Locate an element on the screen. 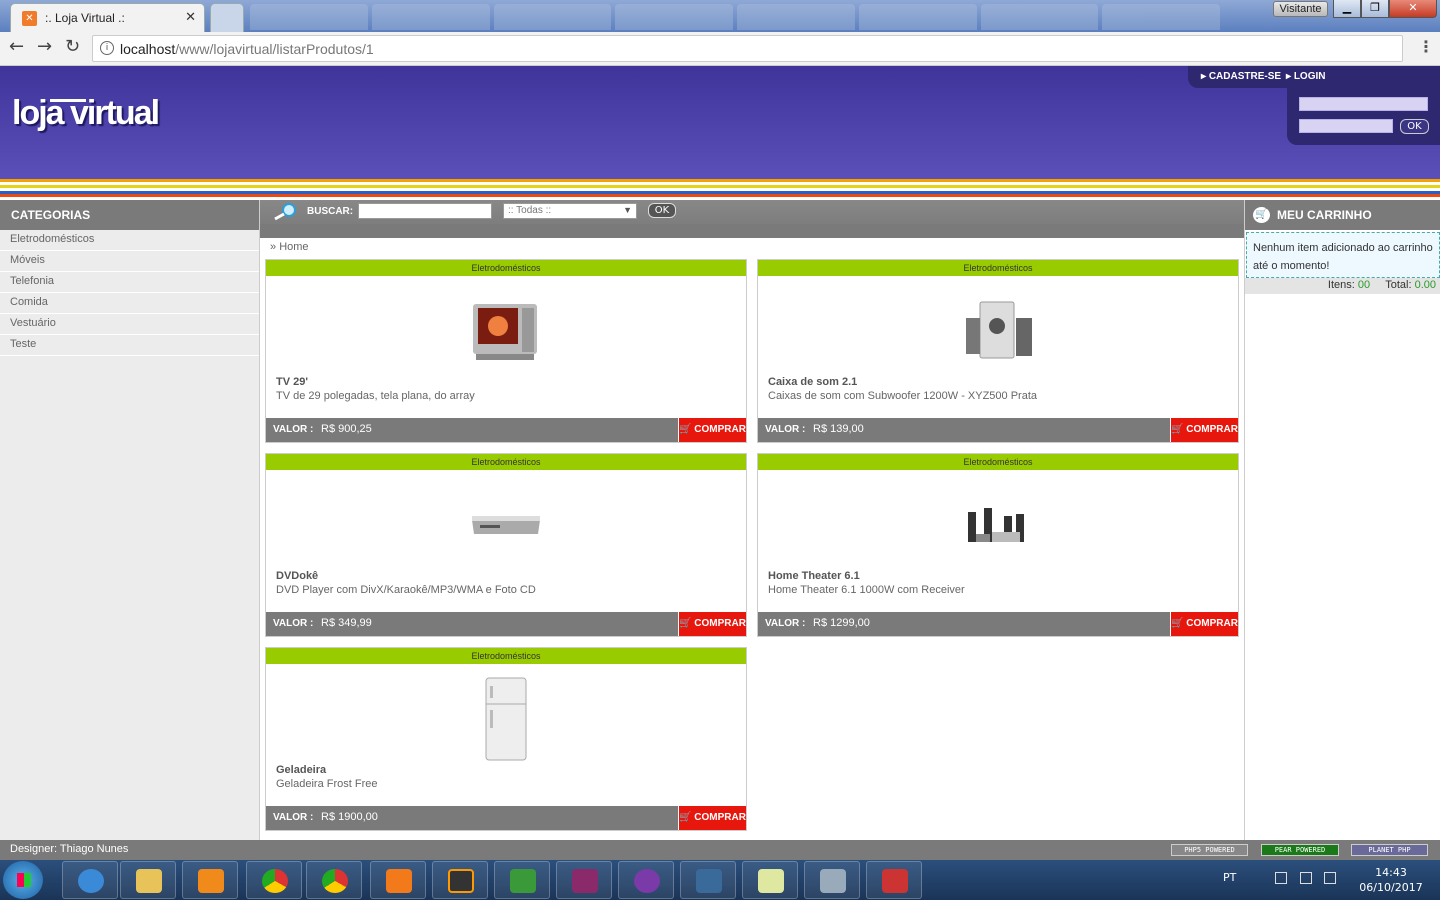  login-user-input is located at coordinates (1363, 104).